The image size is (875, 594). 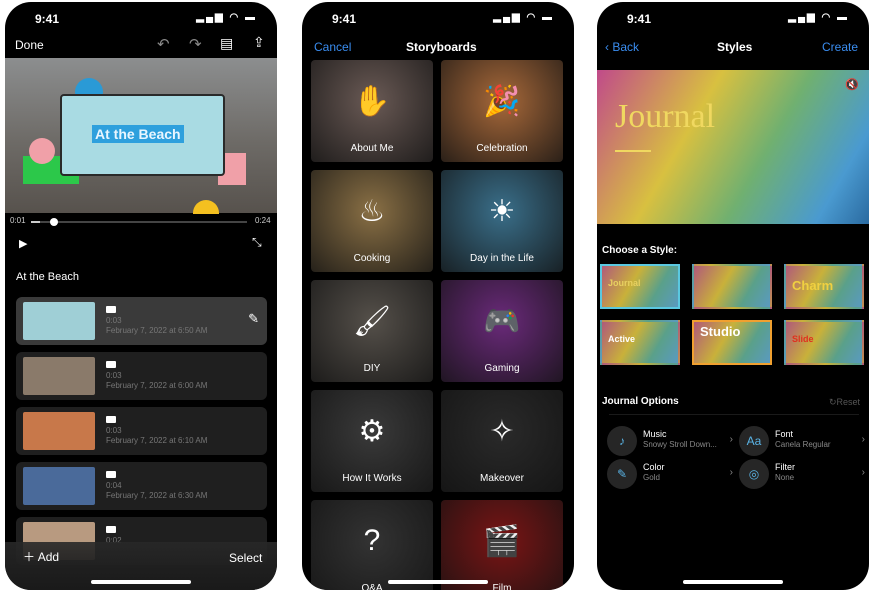 I want to click on storyboard-tile: 🎬 Film, so click(x=502, y=545).